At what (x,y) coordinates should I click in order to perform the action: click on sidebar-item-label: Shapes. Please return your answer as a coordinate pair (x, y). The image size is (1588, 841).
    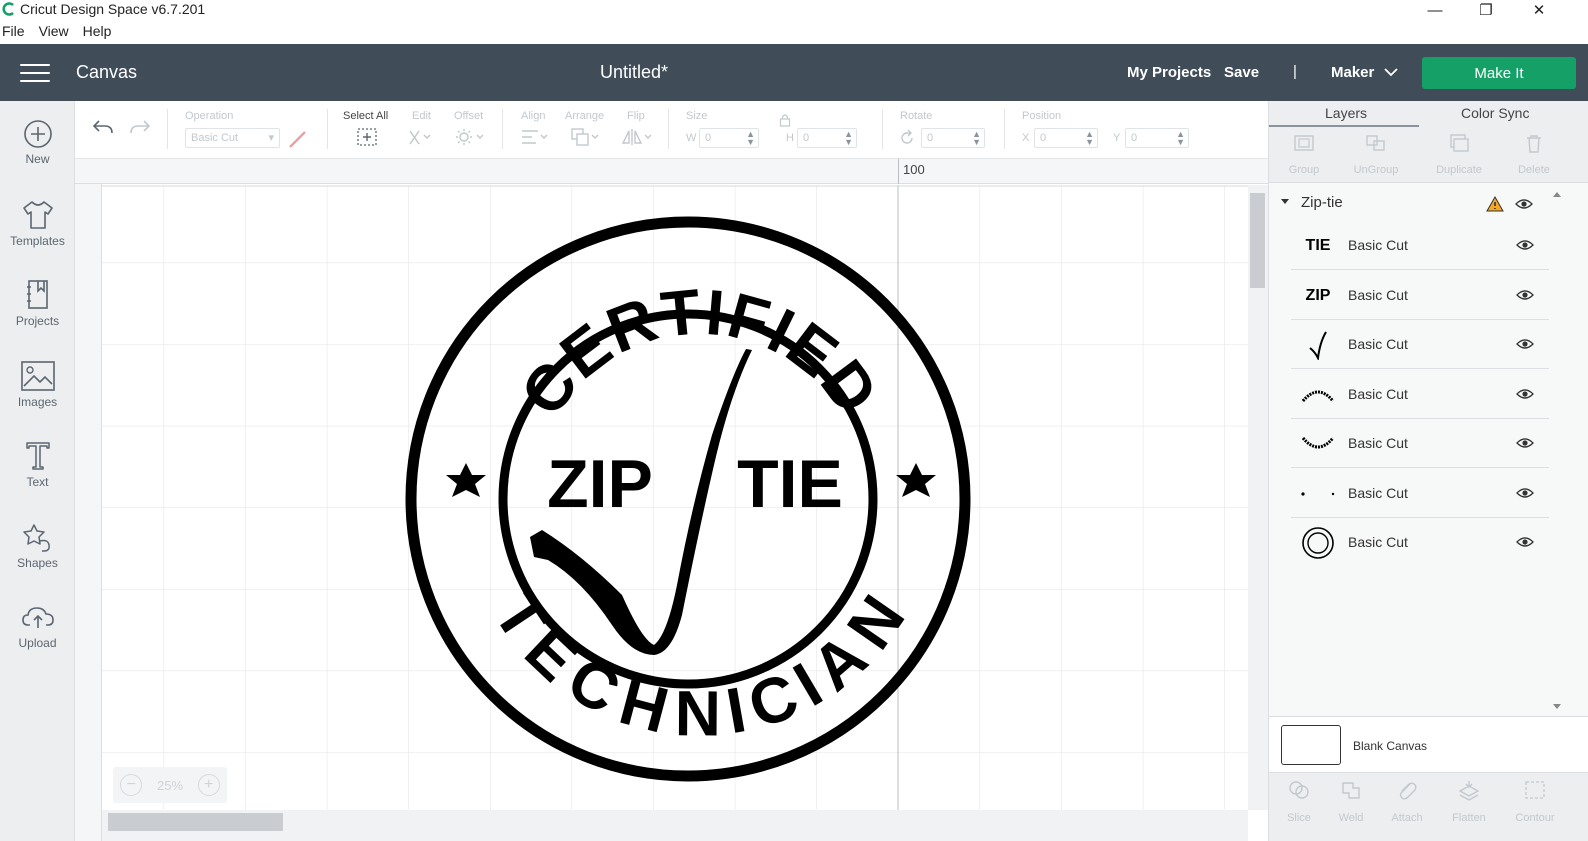
    Looking at the image, I should click on (37, 563).